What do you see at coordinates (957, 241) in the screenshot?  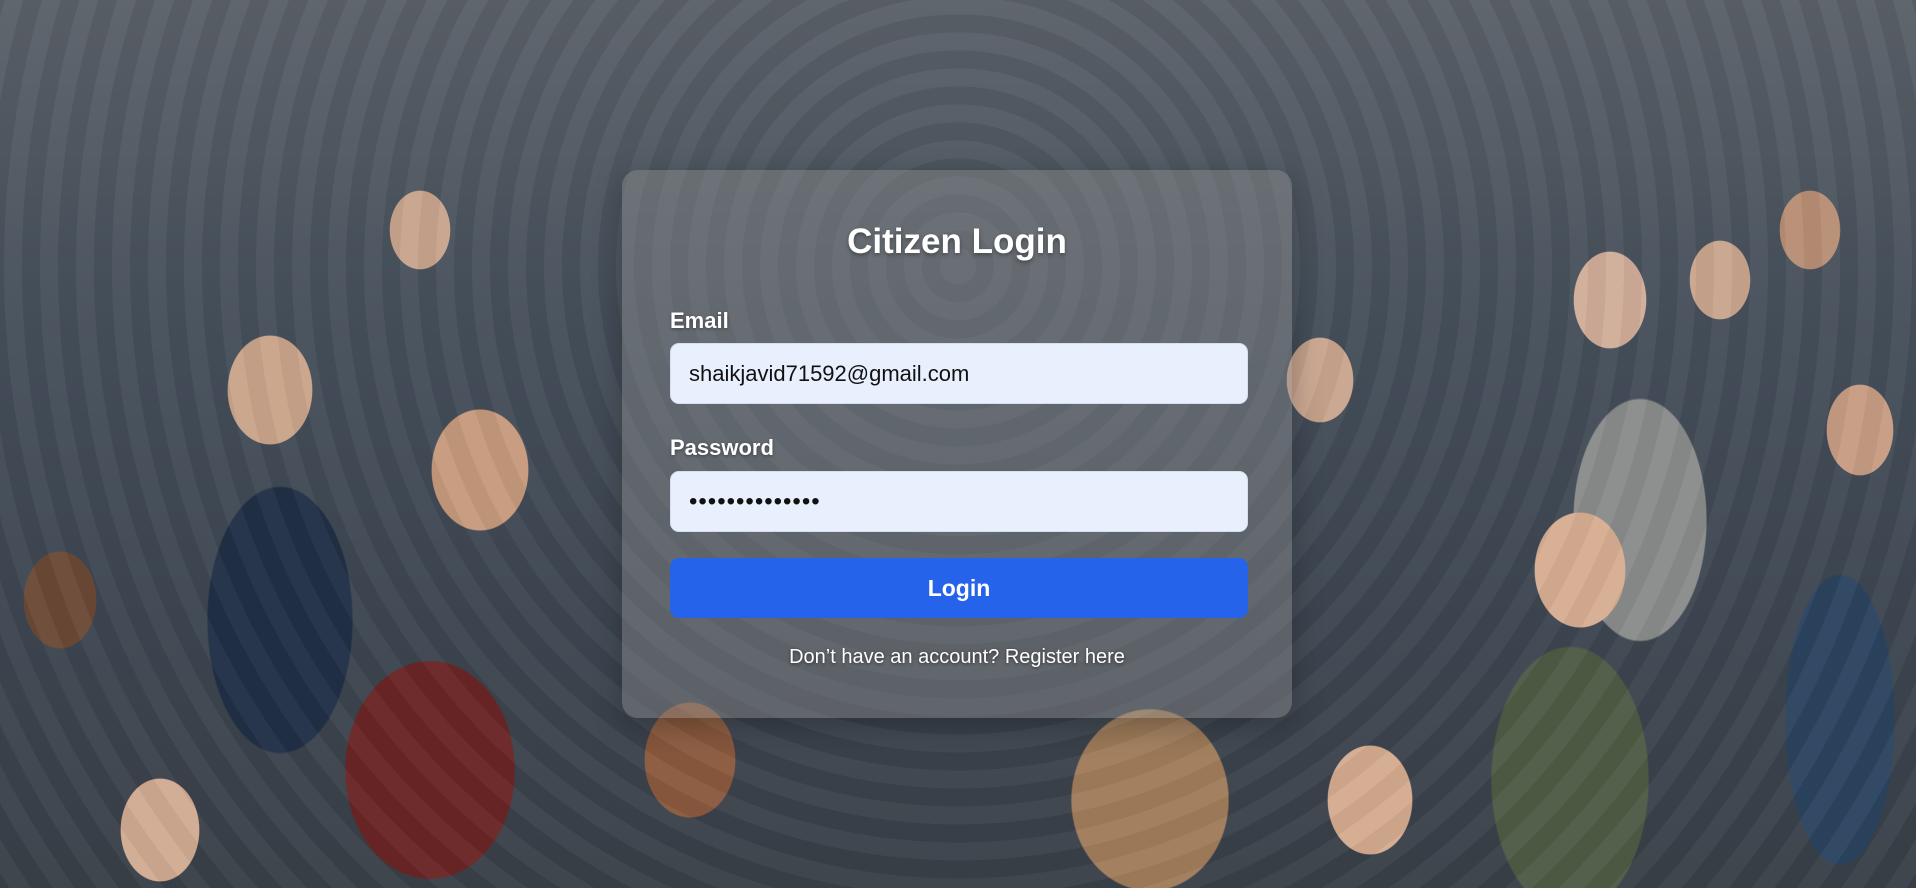 I see `page-title: Citizen Login` at bounding box center [957, 241].